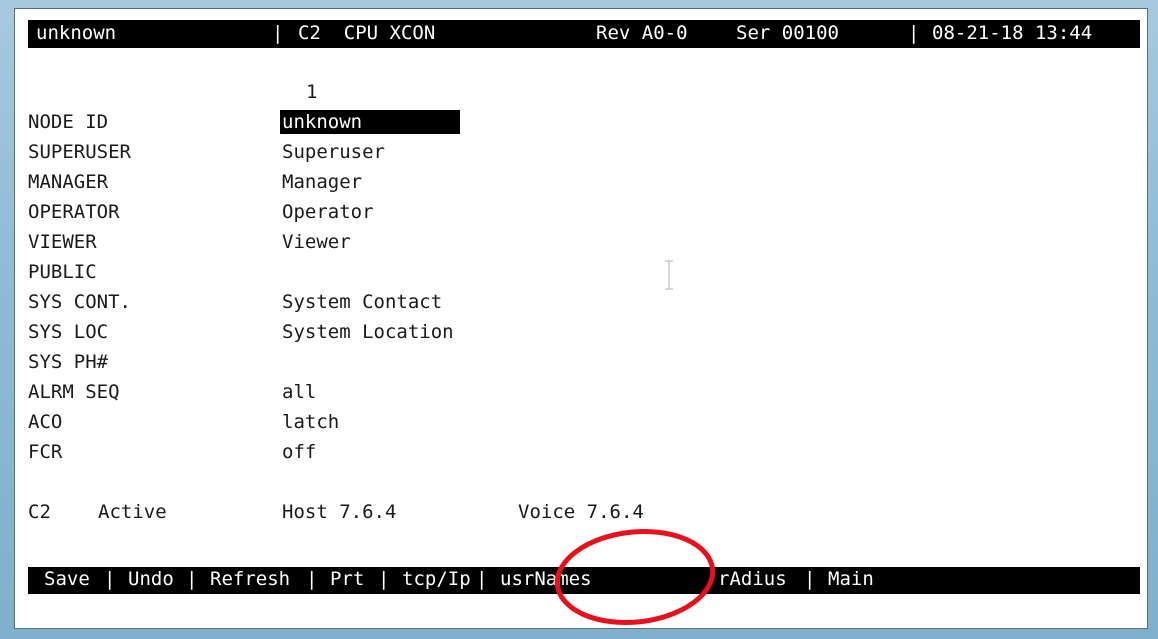 The width and height of the screenshot is (1158, 639). What do you see at coordinates (299, 392) in the screenshot?
I see `field-value-alarm-sequence: all` at bounding box center [299, 392].